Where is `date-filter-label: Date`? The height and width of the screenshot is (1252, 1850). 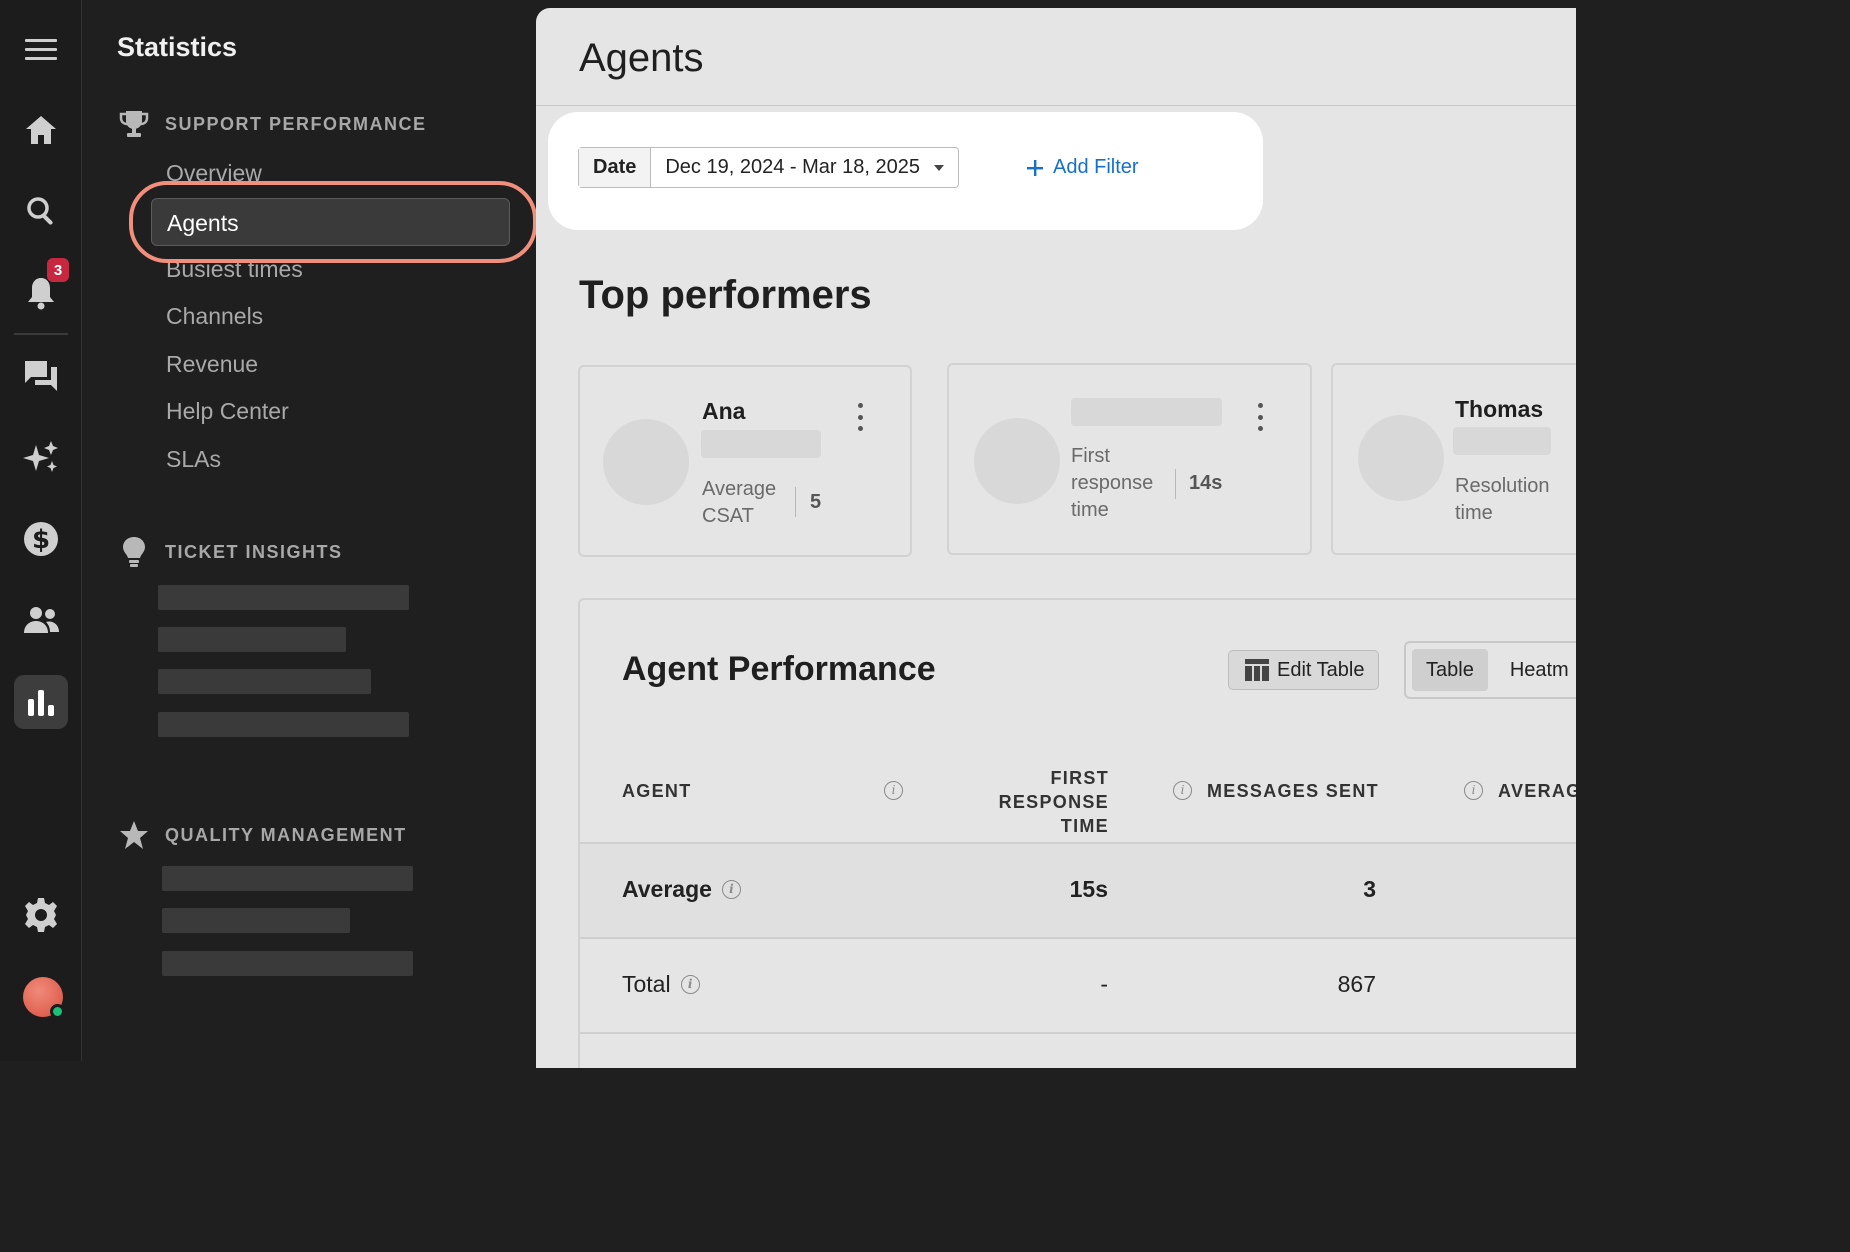 date-filter-label: Date is located at coordinates (615, 167).